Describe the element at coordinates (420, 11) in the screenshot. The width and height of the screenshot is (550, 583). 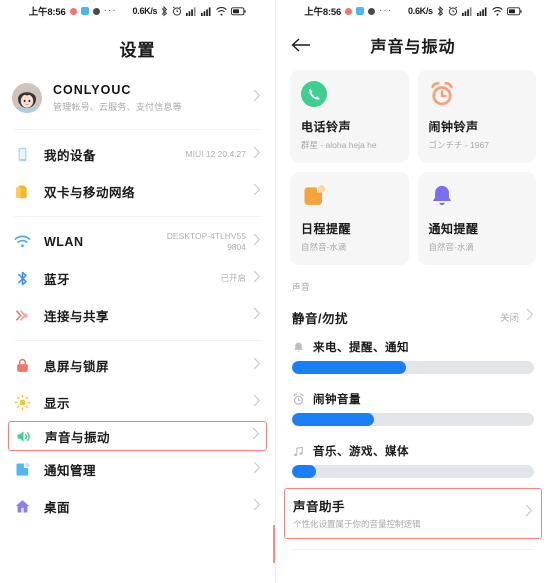
I see `network-speed-right: 0.6K/s` at that location.